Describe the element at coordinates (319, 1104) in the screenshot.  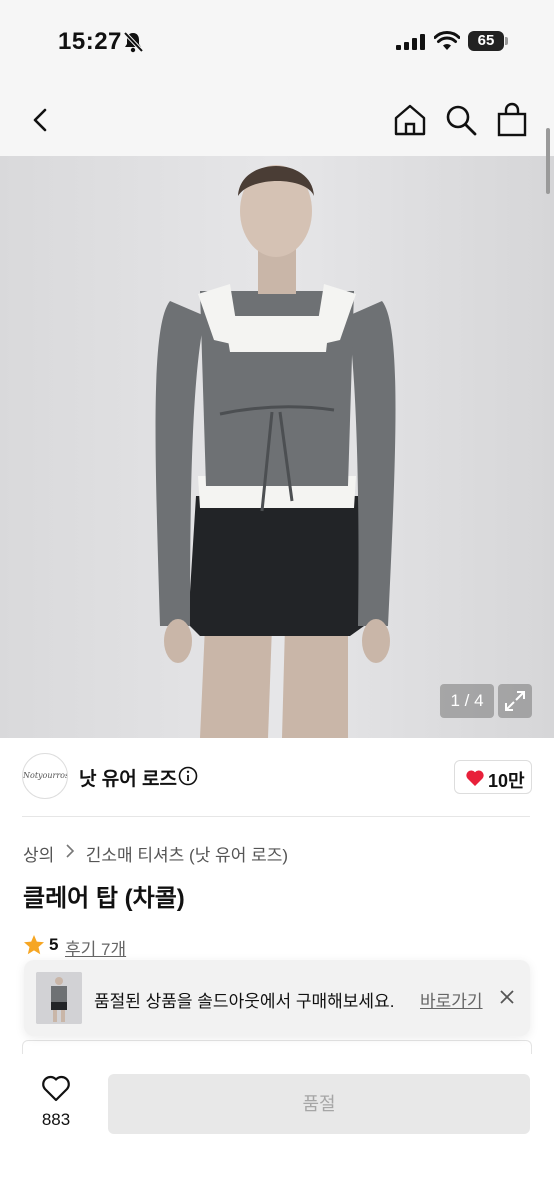
I see `soldout-button: 품절` at that location.